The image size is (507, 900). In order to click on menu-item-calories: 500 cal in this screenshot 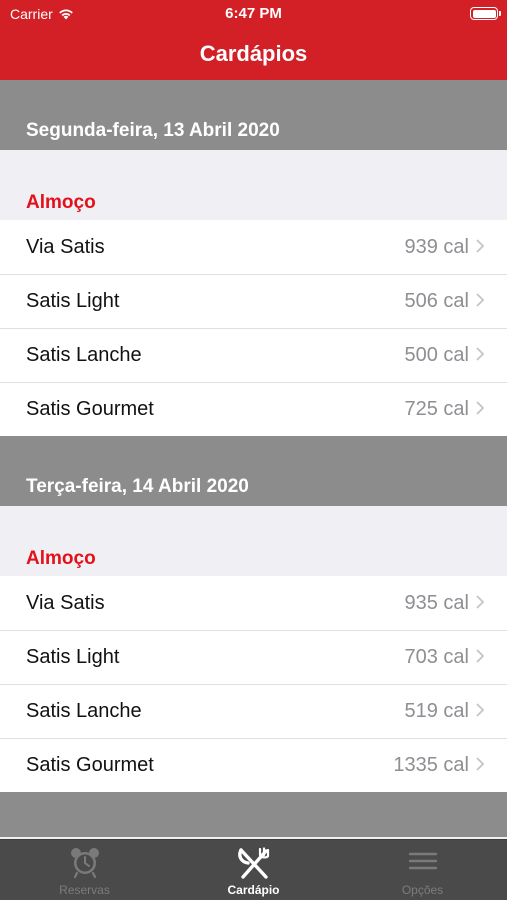, I will do `click(437, 354)`.